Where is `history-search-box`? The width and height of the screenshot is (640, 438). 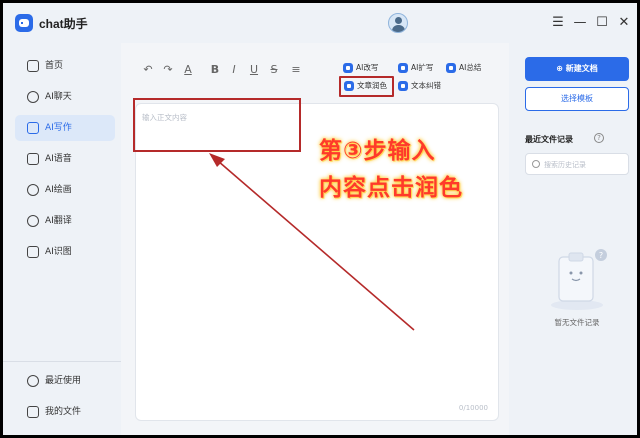 history-search-box is located at coordinates (577, 164).